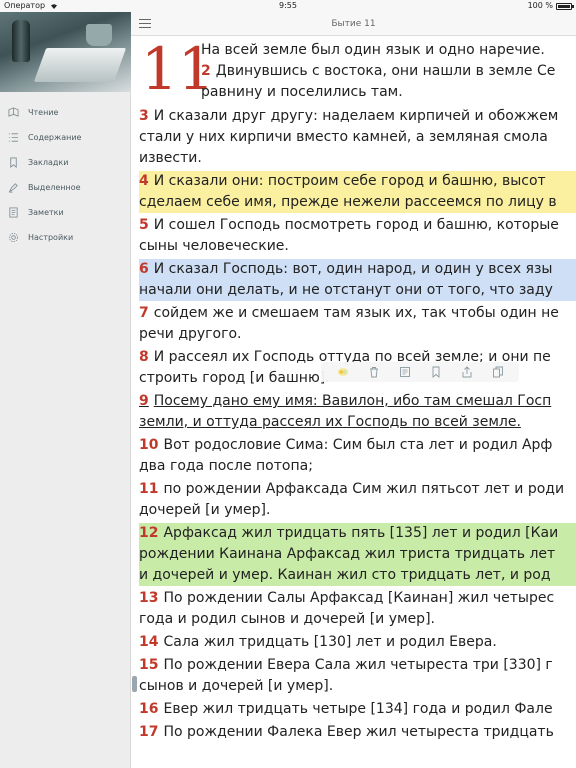  I want to click on sidebar-item-bookmarks: Закладки, so click(65, 162).